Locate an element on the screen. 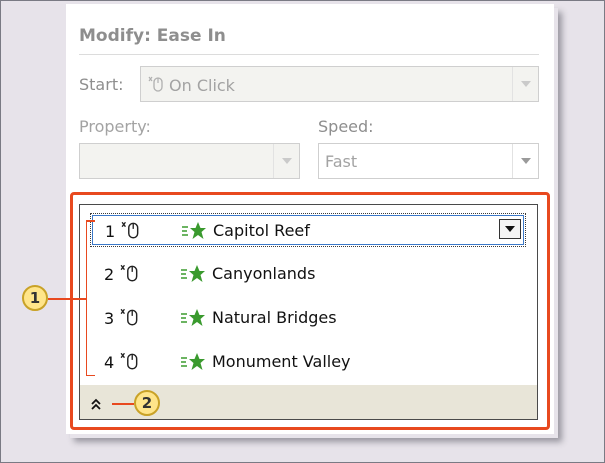 This screenshot has width=605, height=463. item-name: Capitol Reef is located at coordinates (261, 230).